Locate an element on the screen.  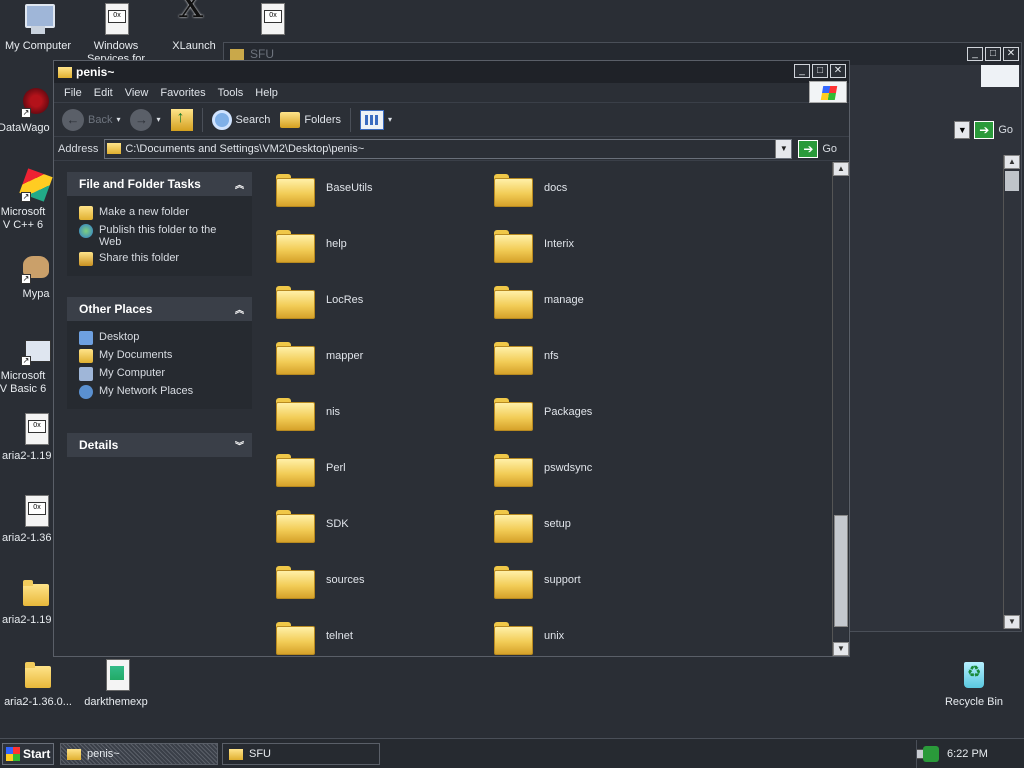
desktop-icon-label: Microsoft V Basic 6 is located at coordinates (23, 382).